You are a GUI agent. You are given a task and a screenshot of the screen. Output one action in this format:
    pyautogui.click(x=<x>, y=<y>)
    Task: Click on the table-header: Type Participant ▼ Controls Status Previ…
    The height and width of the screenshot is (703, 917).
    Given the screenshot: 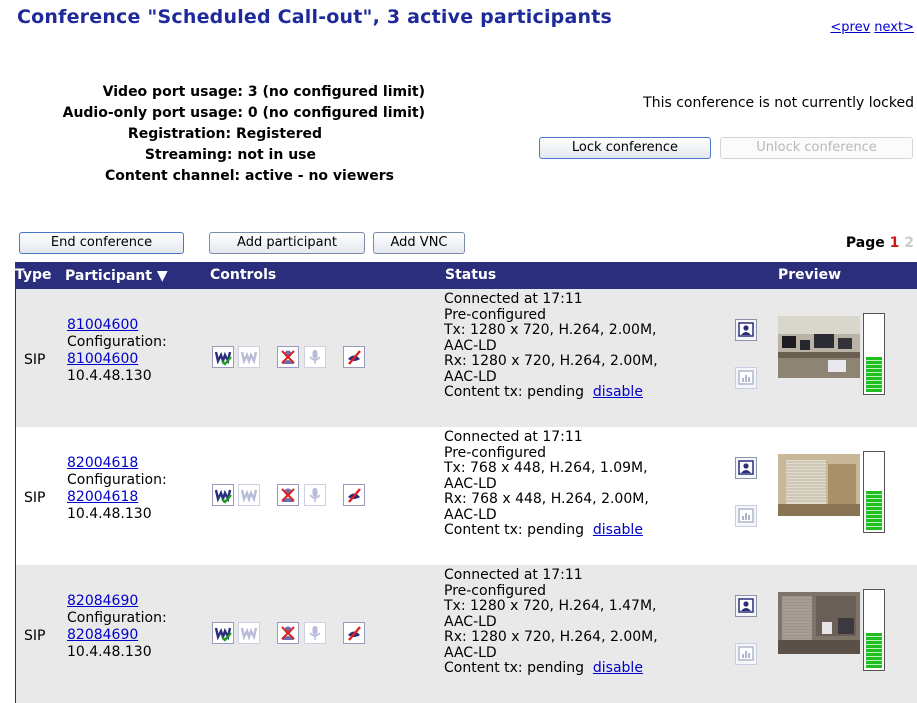 What is the action you would take?
    pyautogui.click(x=466, y=275)
    